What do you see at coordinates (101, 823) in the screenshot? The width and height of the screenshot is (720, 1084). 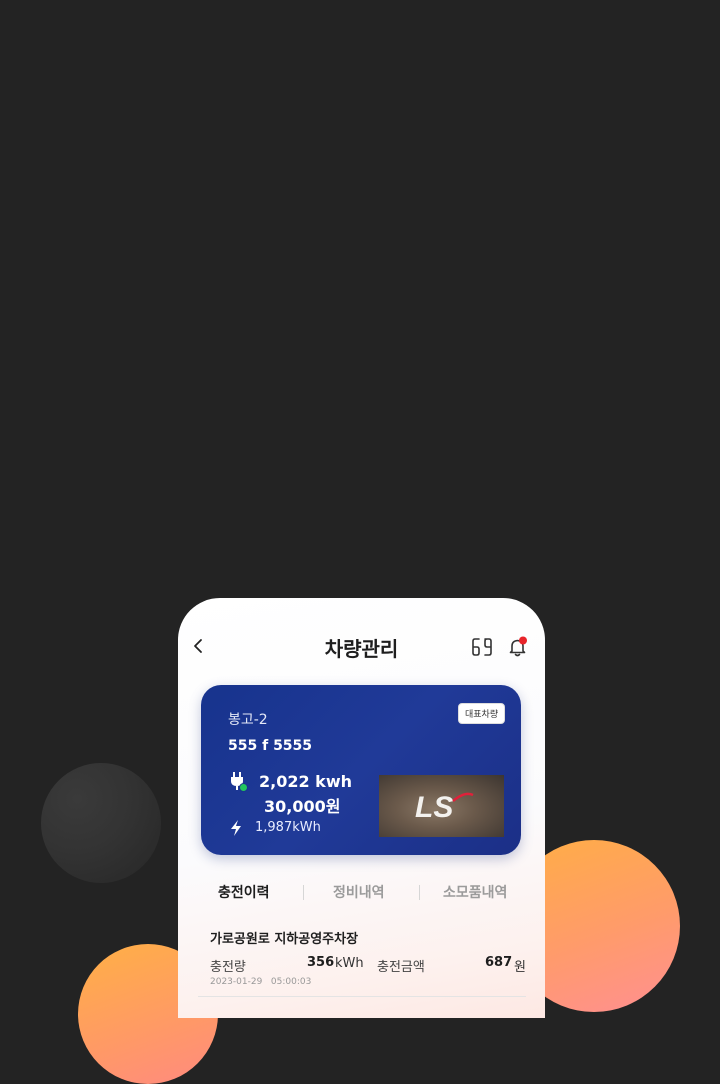 I see `decorative-gray-circle` at bounding box center [101, 823].